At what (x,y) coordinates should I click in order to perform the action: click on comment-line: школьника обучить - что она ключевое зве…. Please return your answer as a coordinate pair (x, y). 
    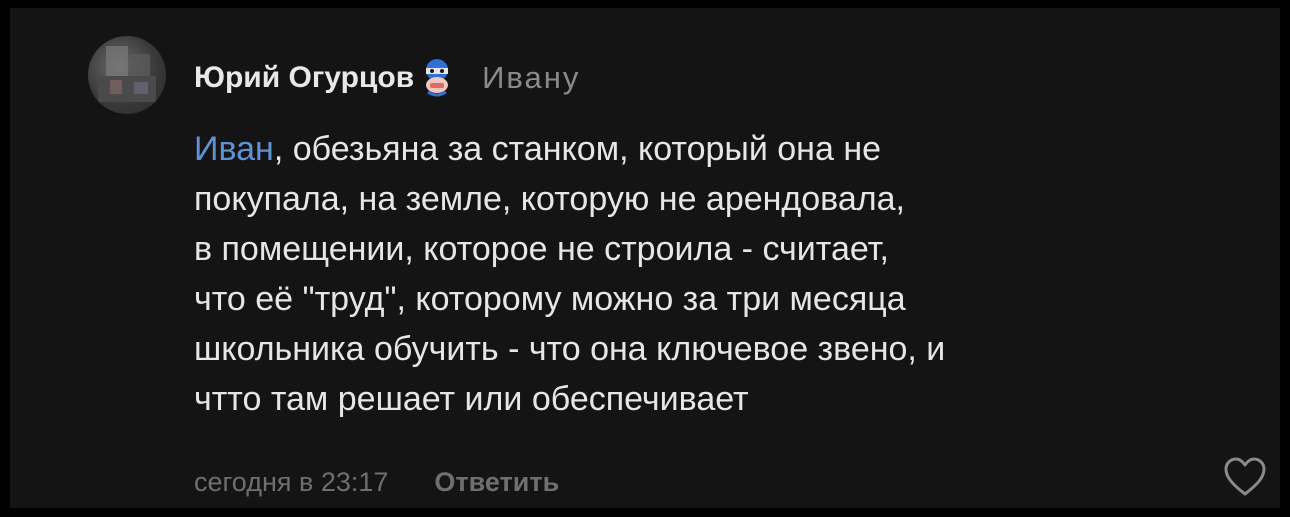
    Looking at the image, I should click on (570, 349).